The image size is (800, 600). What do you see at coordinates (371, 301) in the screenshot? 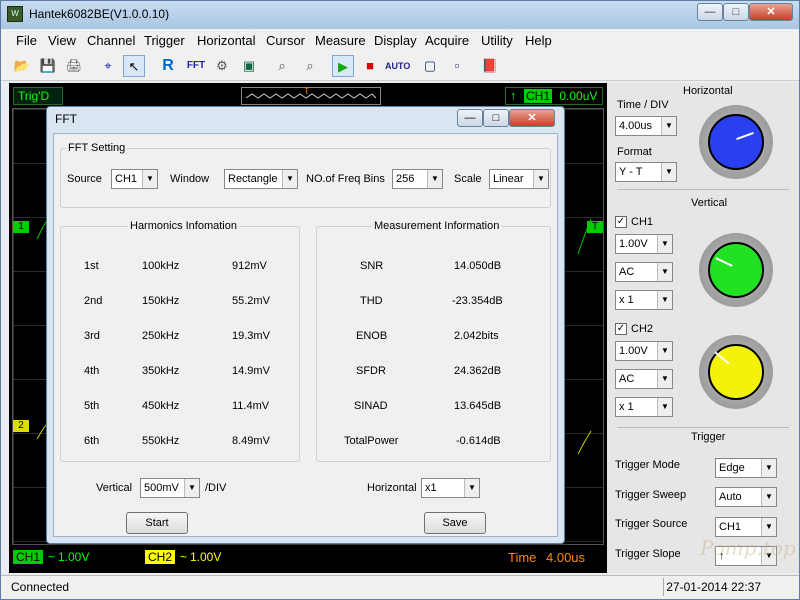
I see `measurement-name: THD` at bounding box center [371, 301].